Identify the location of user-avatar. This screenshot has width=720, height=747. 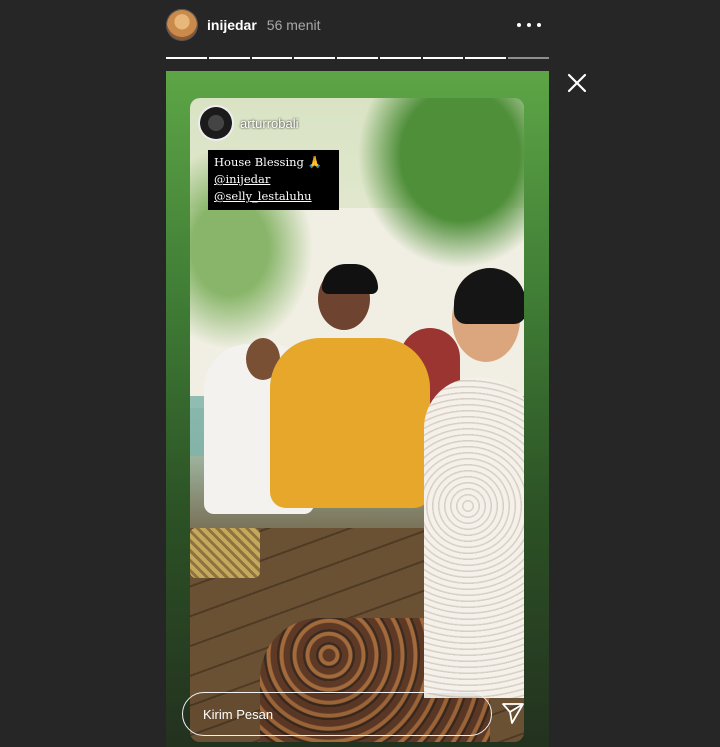
(182, 25).